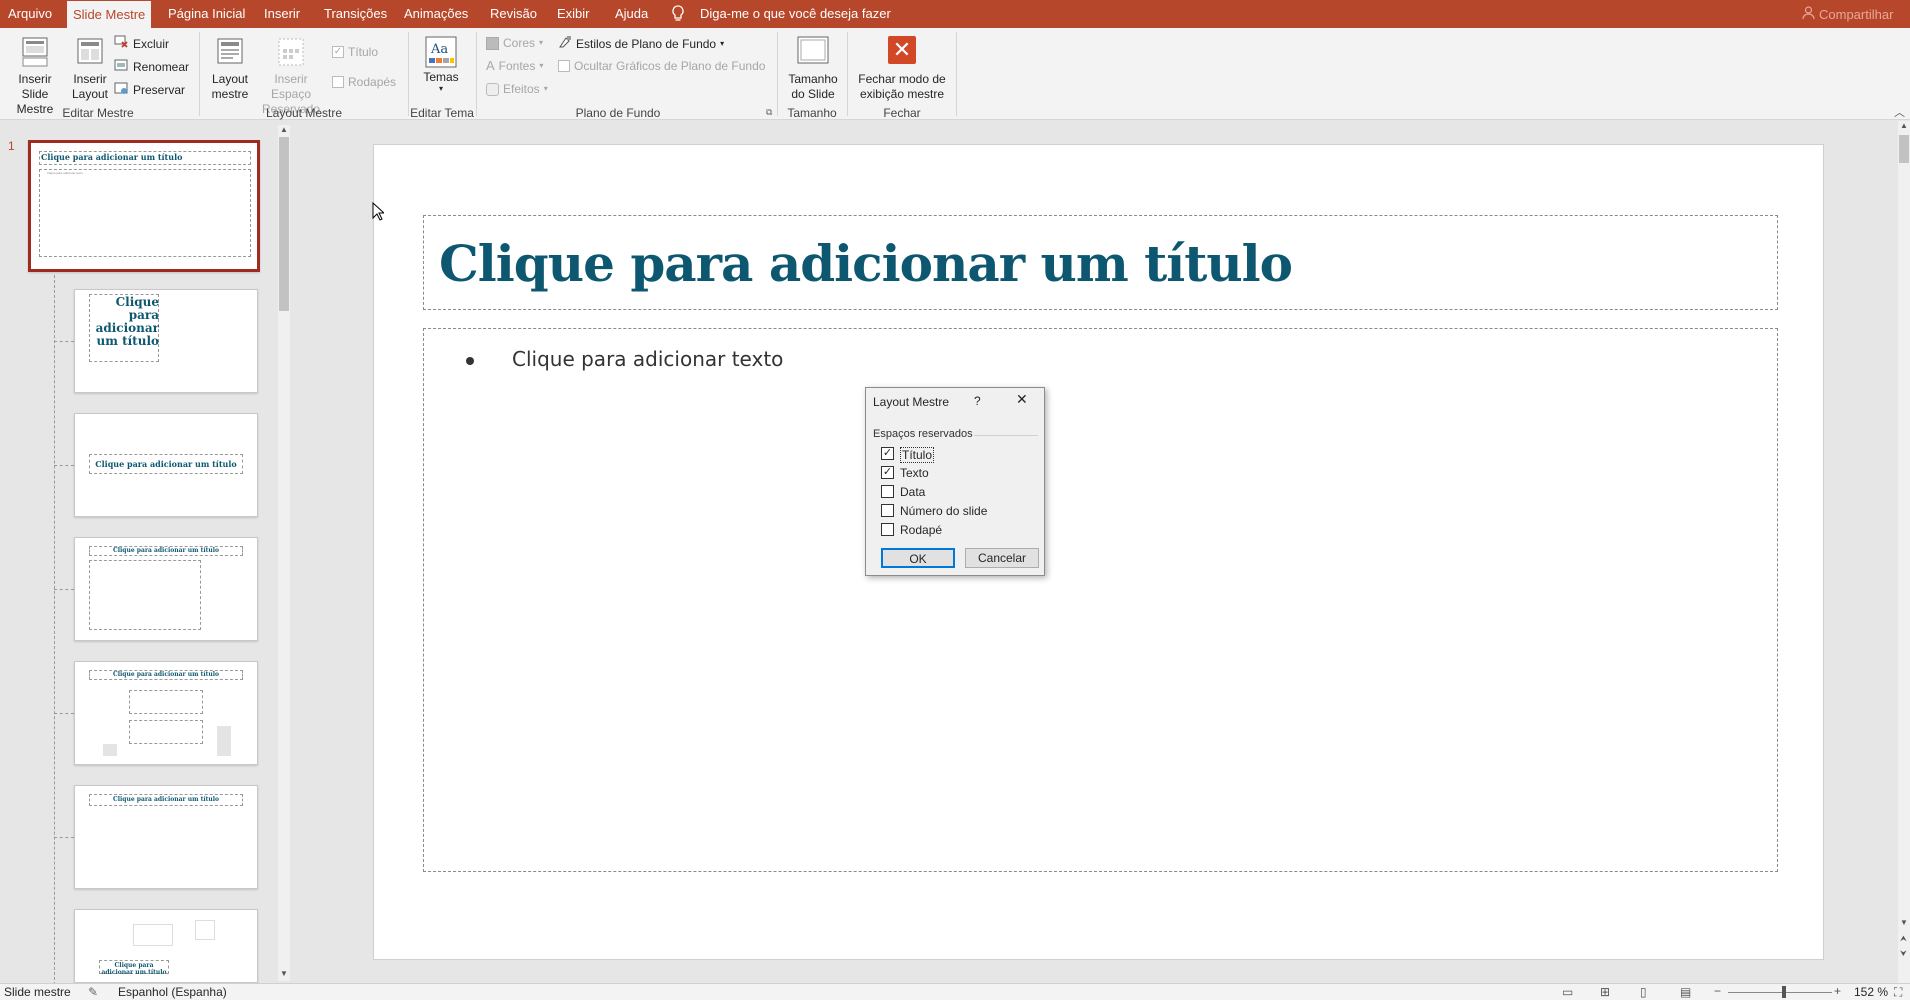  What do you see at coordinates (1717, 991) in the screenshot?
I see `zoom-out-icon: −` at bounding box center [1717, 991].